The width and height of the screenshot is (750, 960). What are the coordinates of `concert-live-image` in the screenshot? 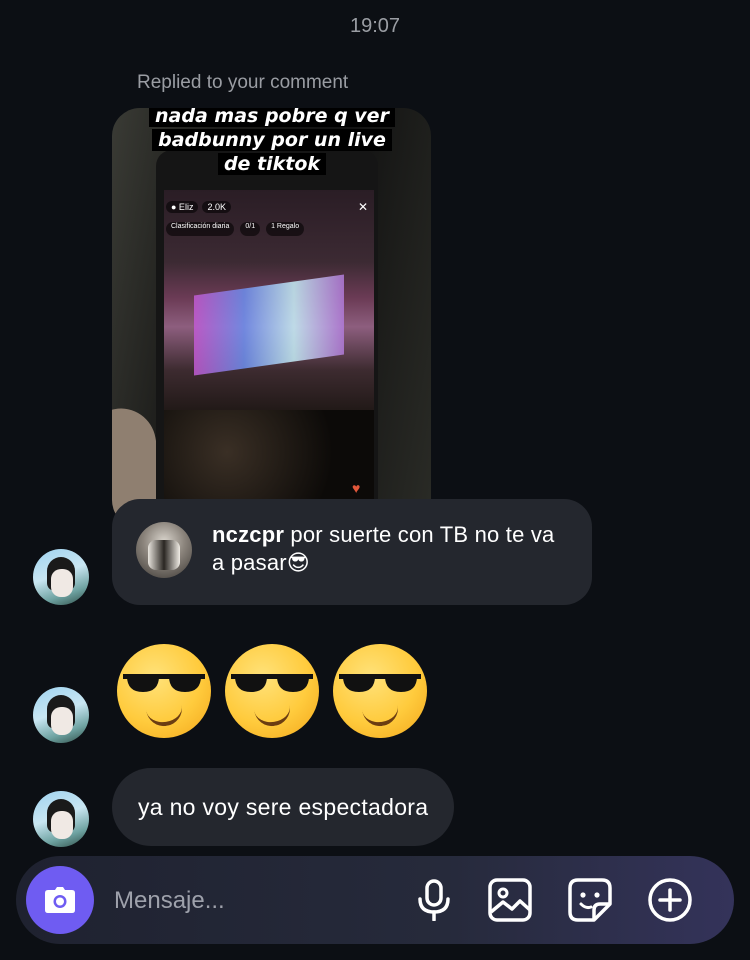 It's located at (269, 359).